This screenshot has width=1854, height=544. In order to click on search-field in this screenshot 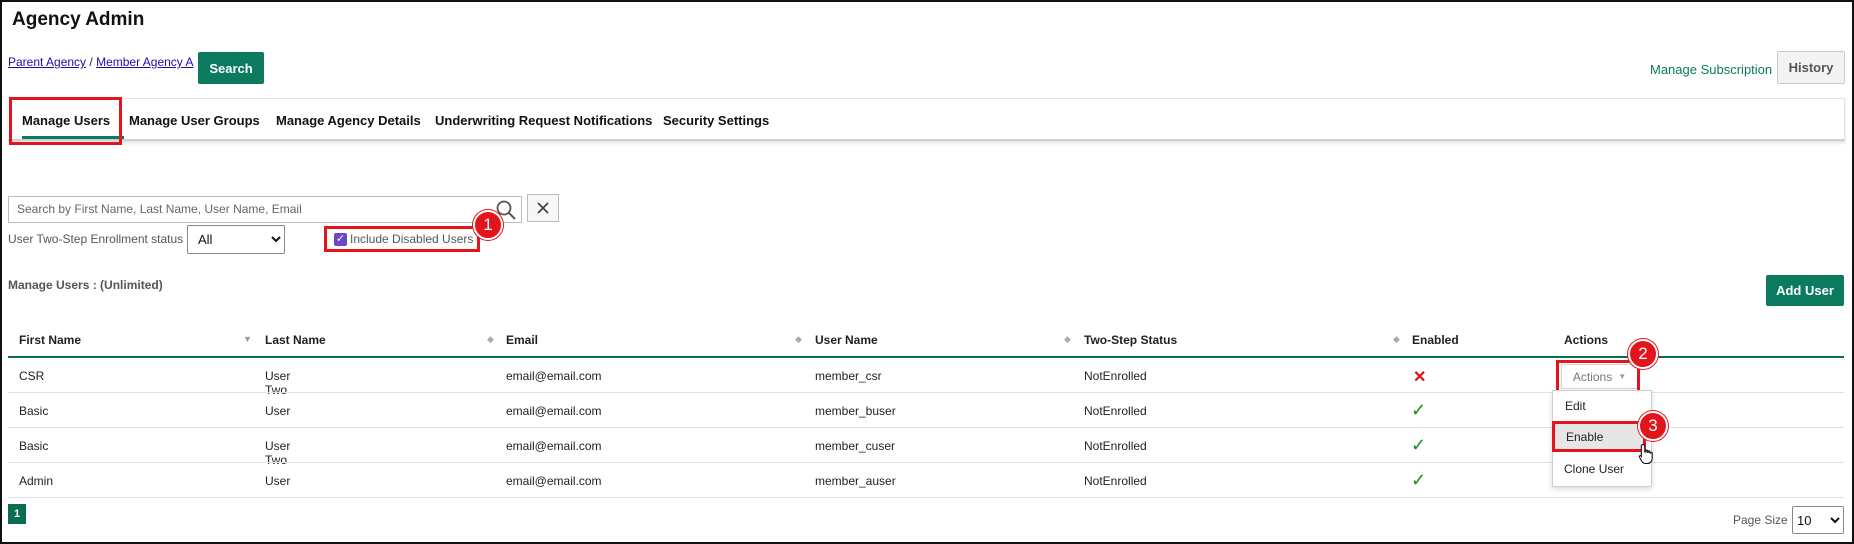, I will do `click(265, 209)`.